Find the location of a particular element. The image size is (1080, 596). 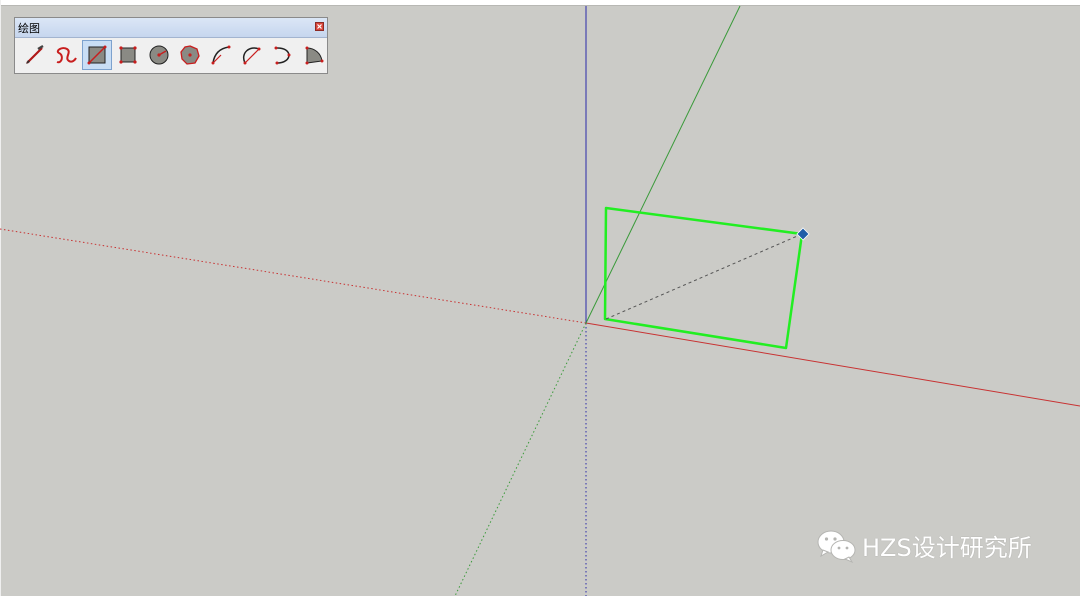

circle-icon is located at coordinates (159, 55).